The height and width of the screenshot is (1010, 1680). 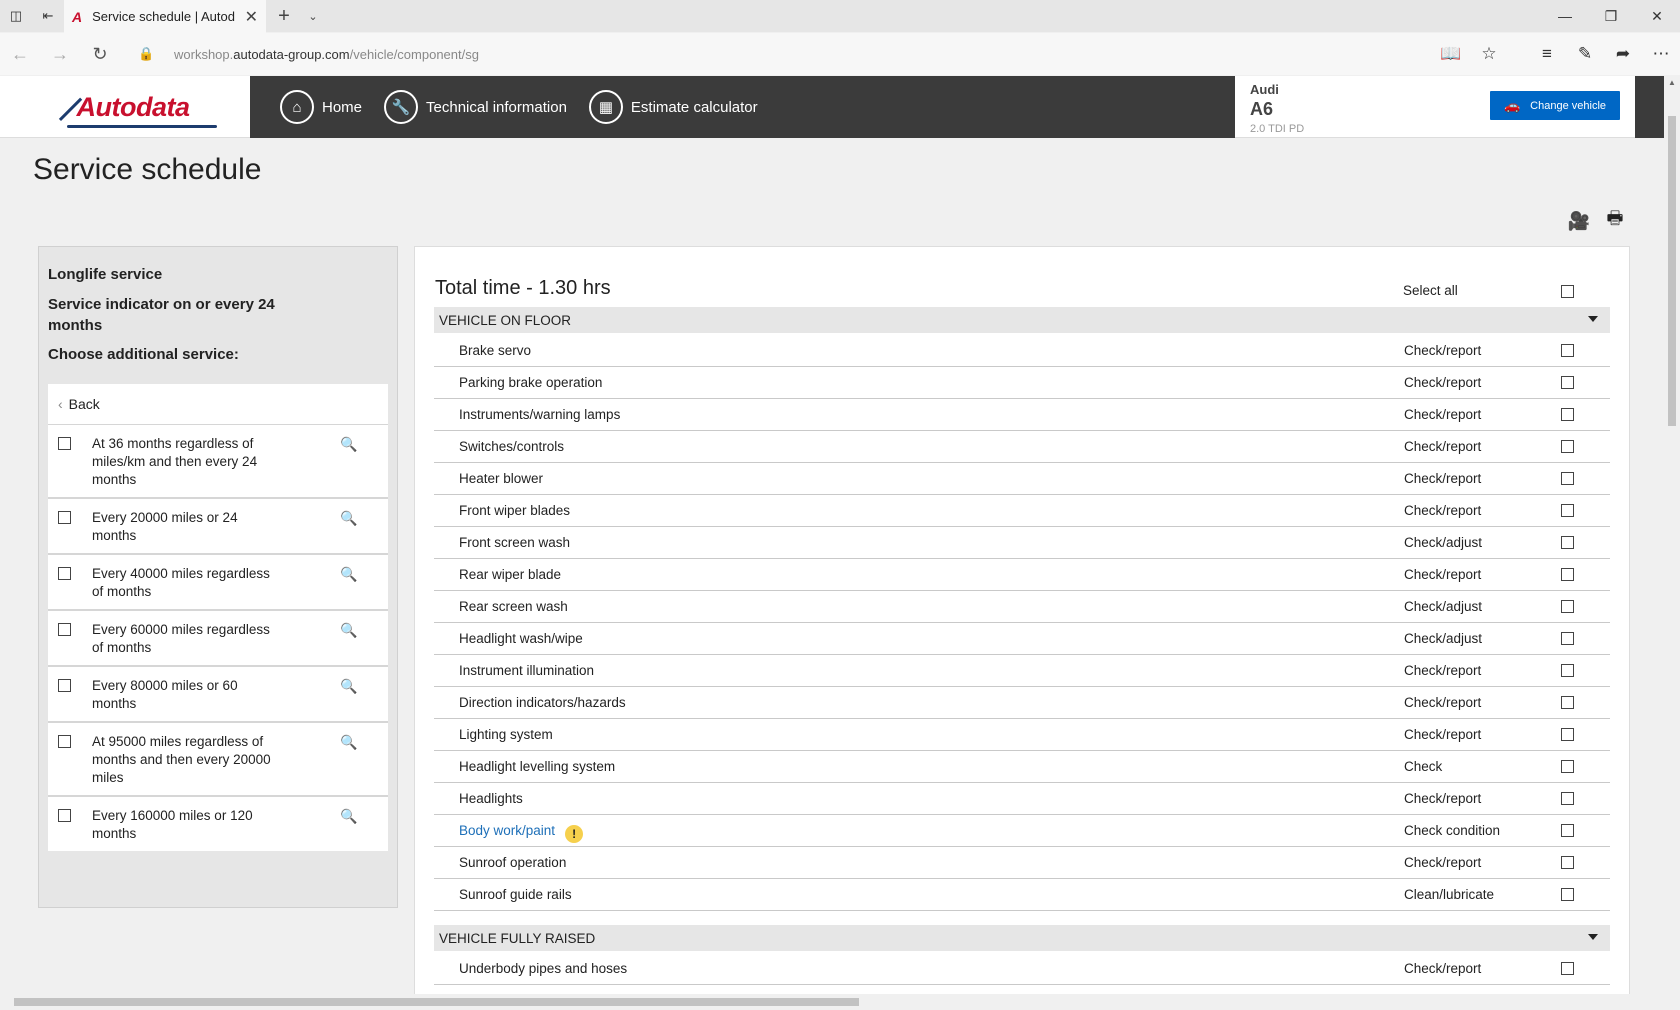 What do you see at coordinates (1565, 16) in the screenshot?
I see `minimize-icon: —` at bounding box center [1565, 16].